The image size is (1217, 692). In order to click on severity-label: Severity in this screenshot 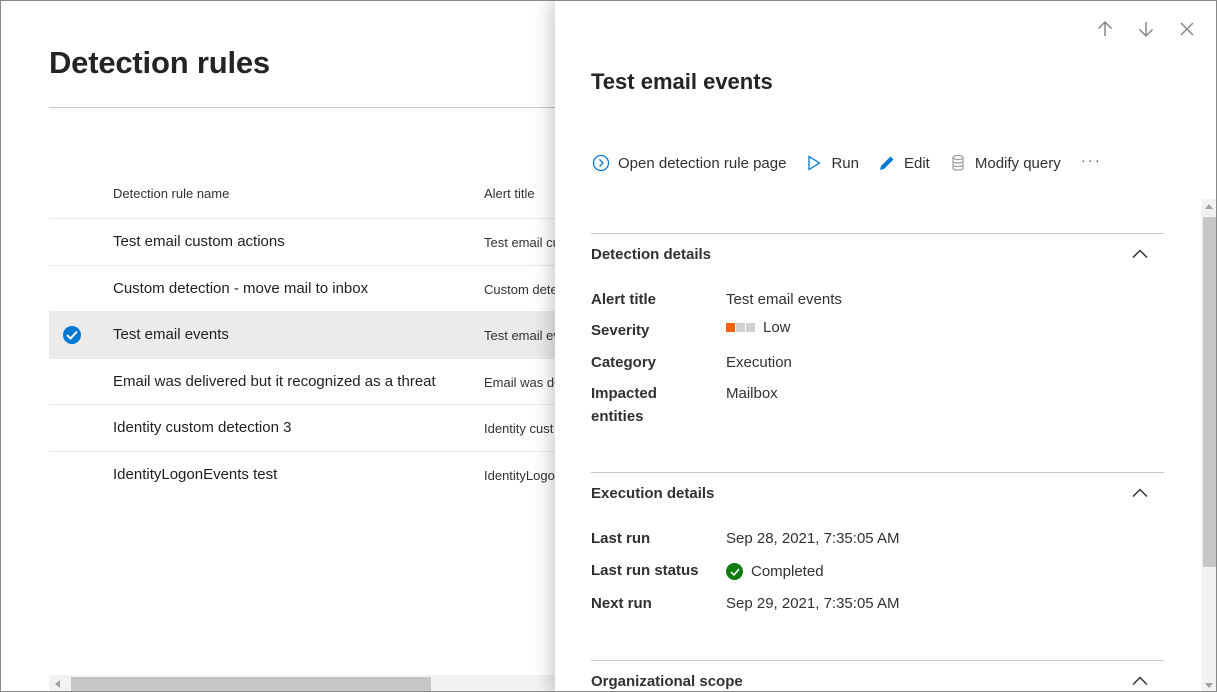, I will do `click(620, 330)`.